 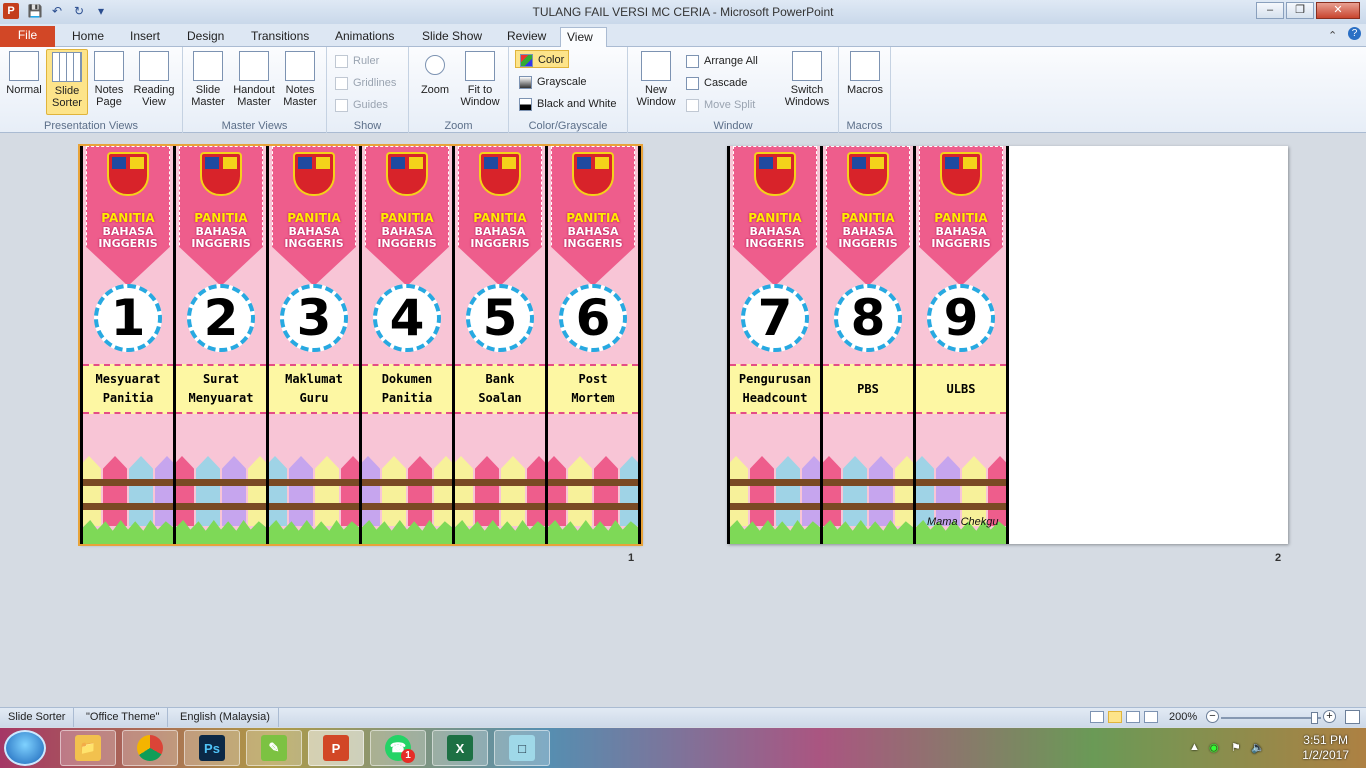 What do you see at coordinates (208, 79) in the screenshot?
I see `slide-master-button: Slide Master` at bounding box center [208, 79].